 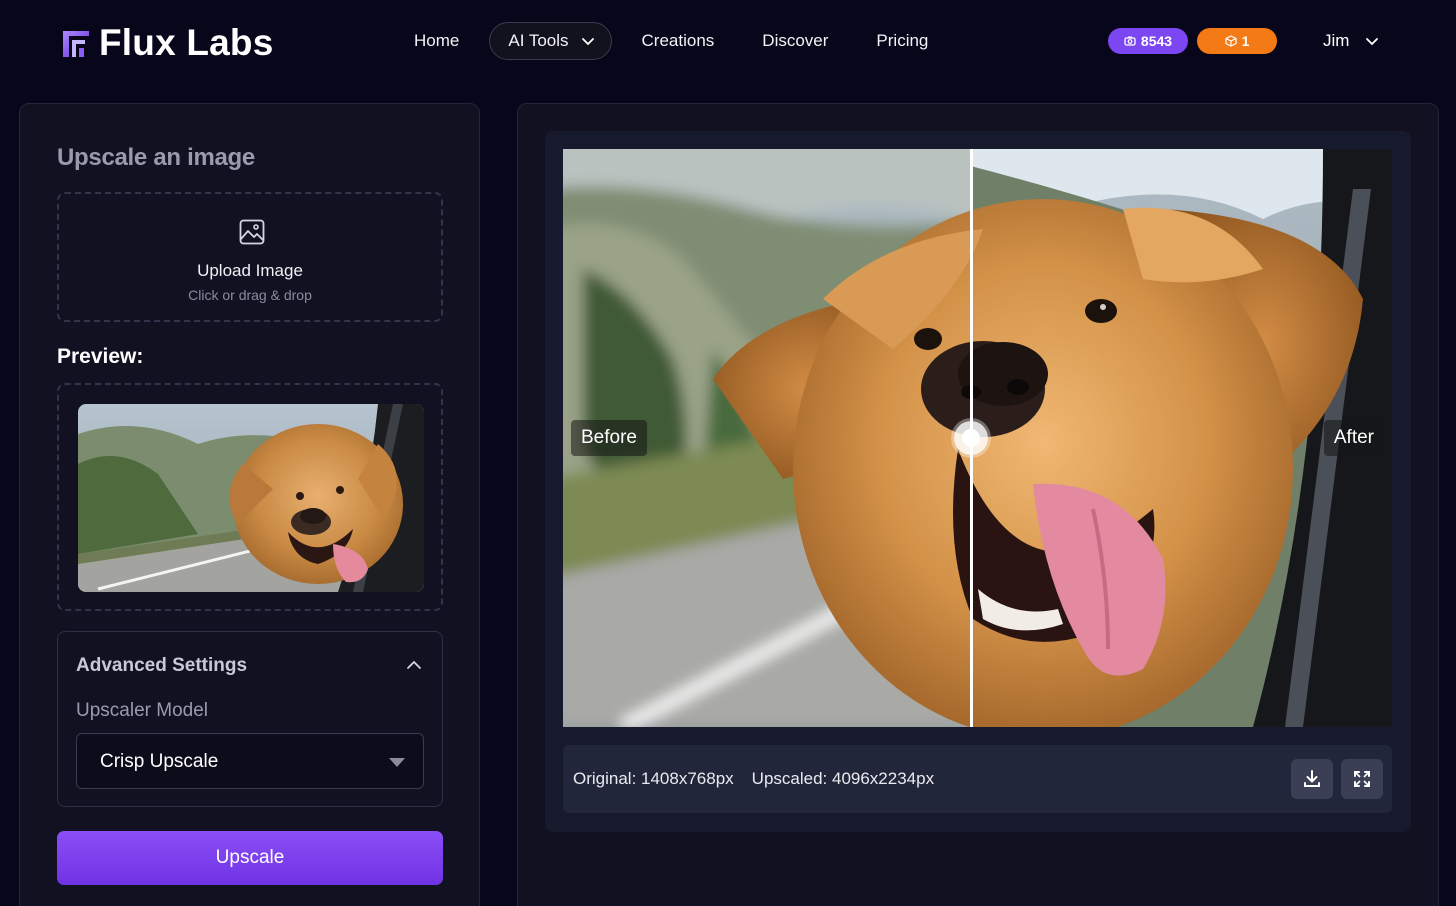 What do you see at coordinates (156, 157) in the screenshot?
I see `panel-title: Upscale an image` at bounding box center [156, 157].